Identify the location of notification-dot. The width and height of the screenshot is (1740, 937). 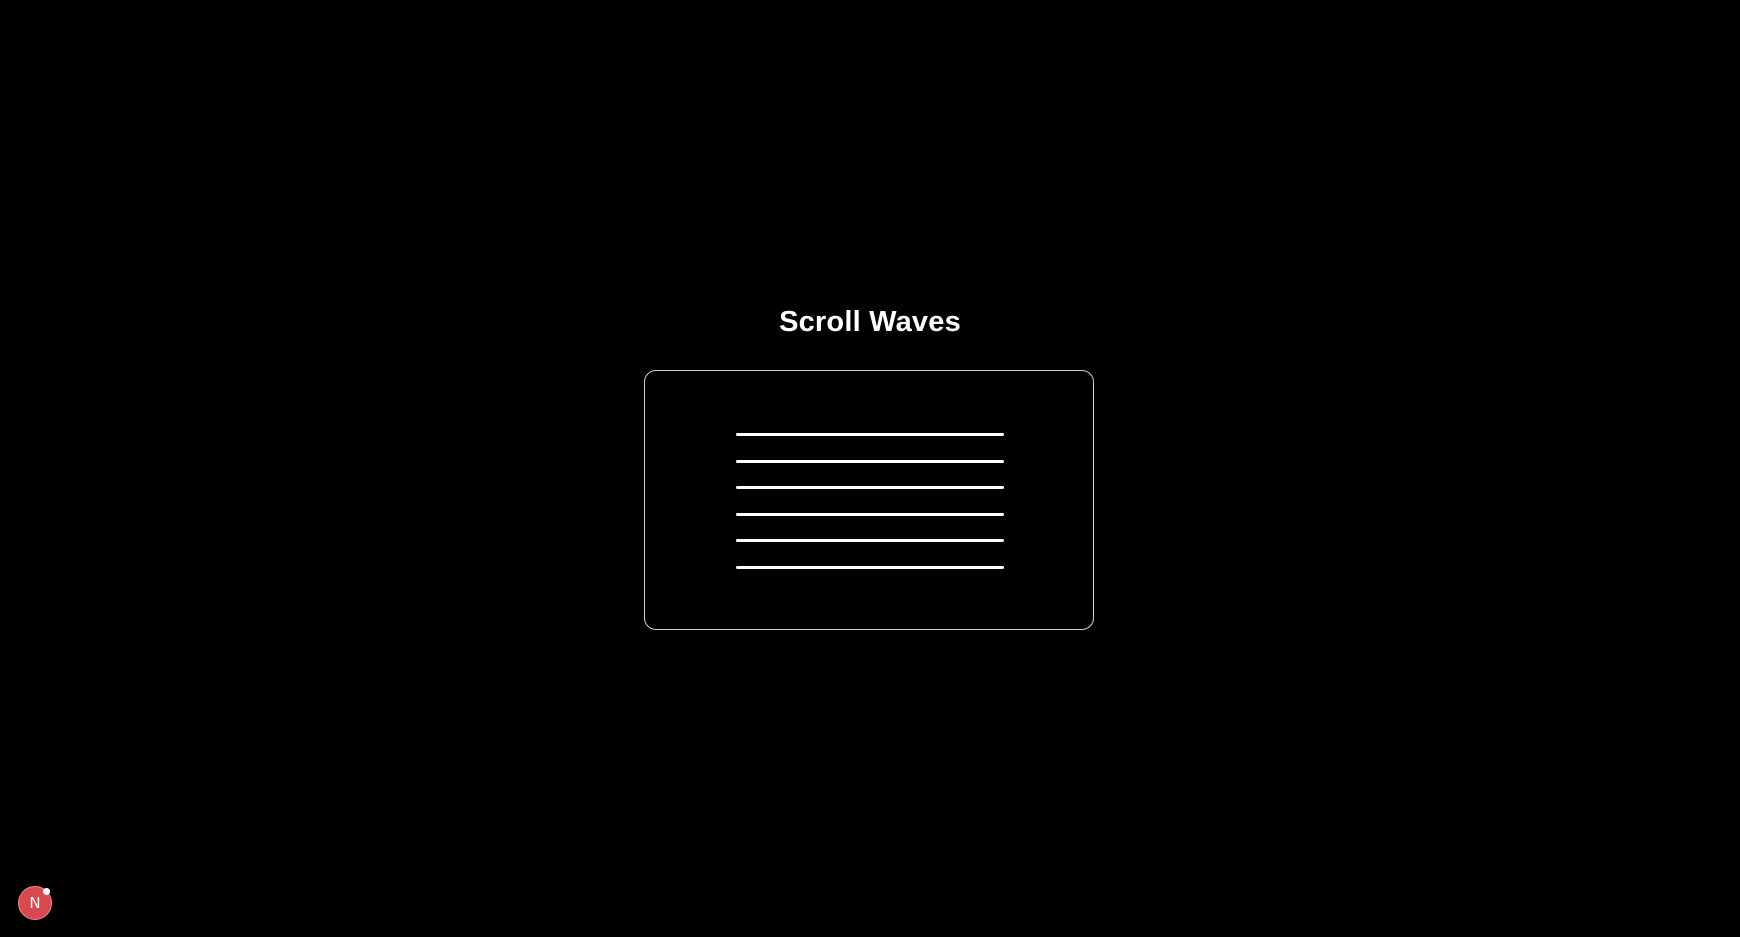
(46, 891).